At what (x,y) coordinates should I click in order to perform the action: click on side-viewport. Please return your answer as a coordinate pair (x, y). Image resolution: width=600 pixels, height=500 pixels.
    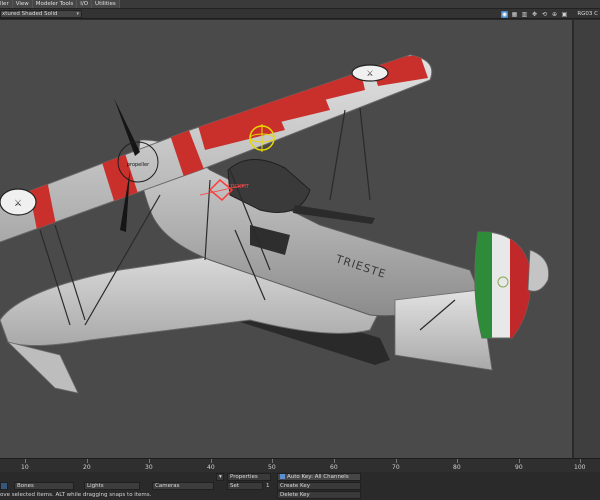
    Looking at the image, I should click on (587, 239).